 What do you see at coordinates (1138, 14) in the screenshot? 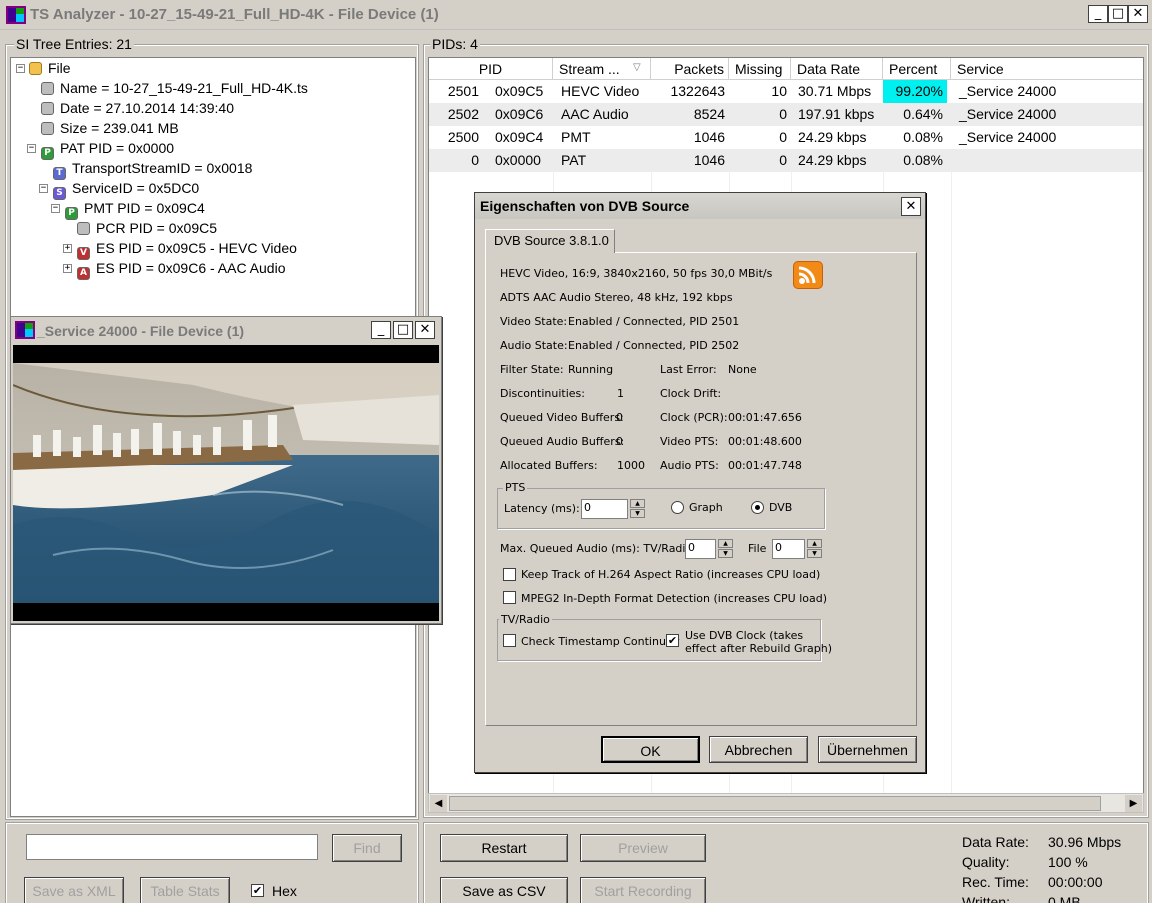
I see `close-button: ✕` at bounding box center [1138, 14].